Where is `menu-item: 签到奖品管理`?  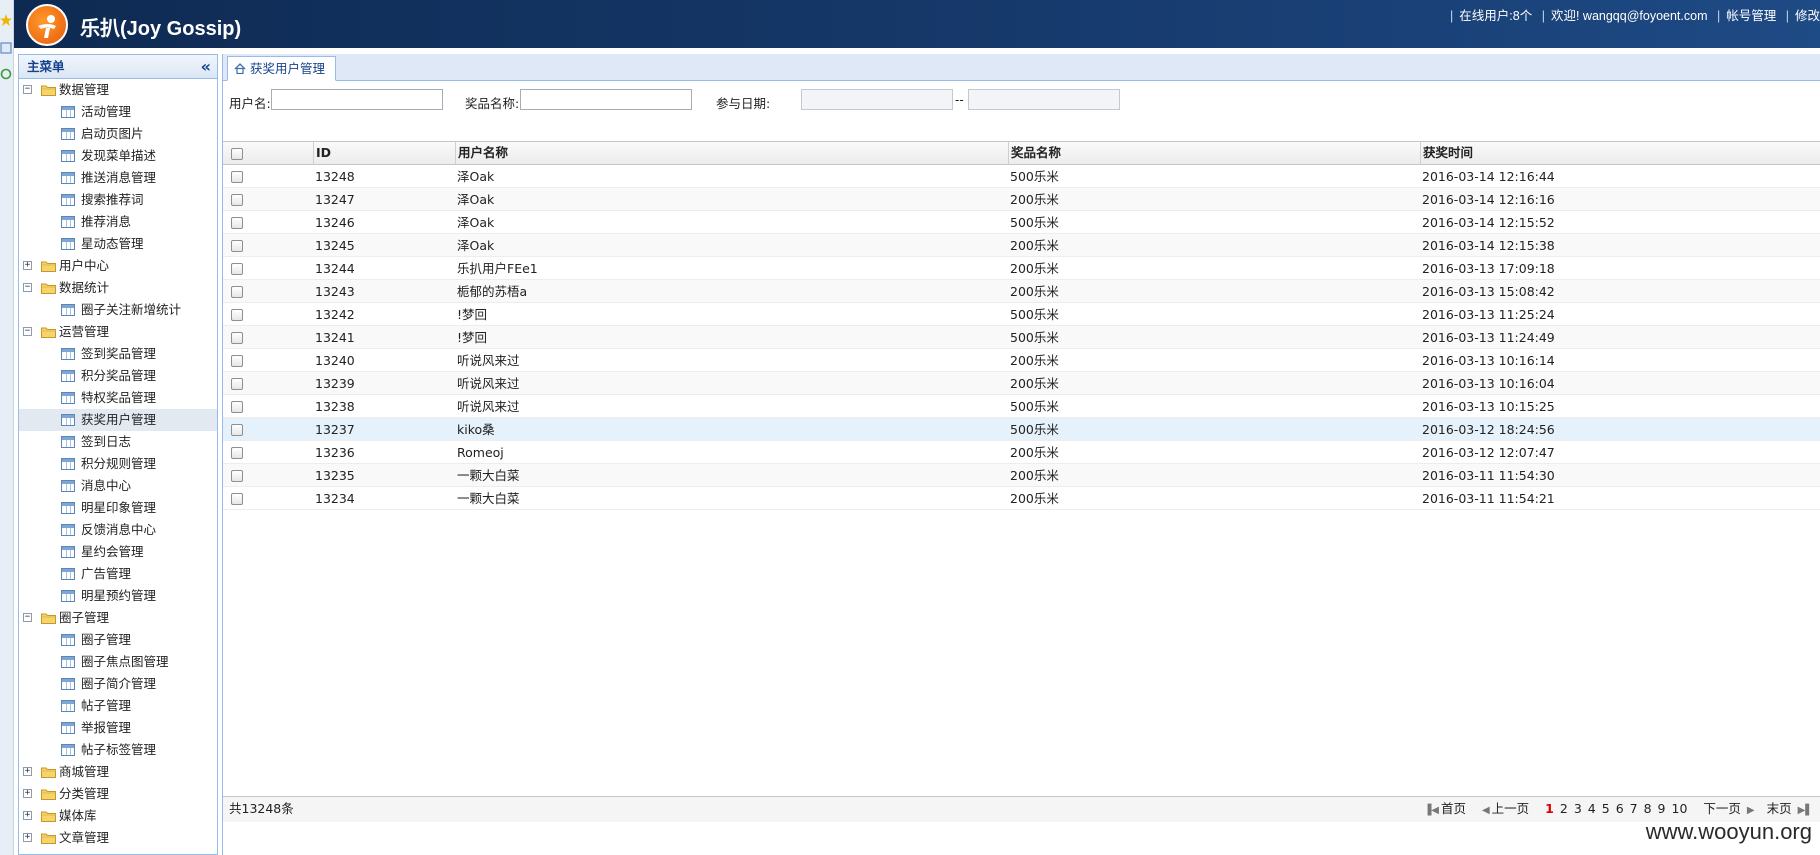
menu-item: 签到奖品管理 is located at coordinates (118, 354).